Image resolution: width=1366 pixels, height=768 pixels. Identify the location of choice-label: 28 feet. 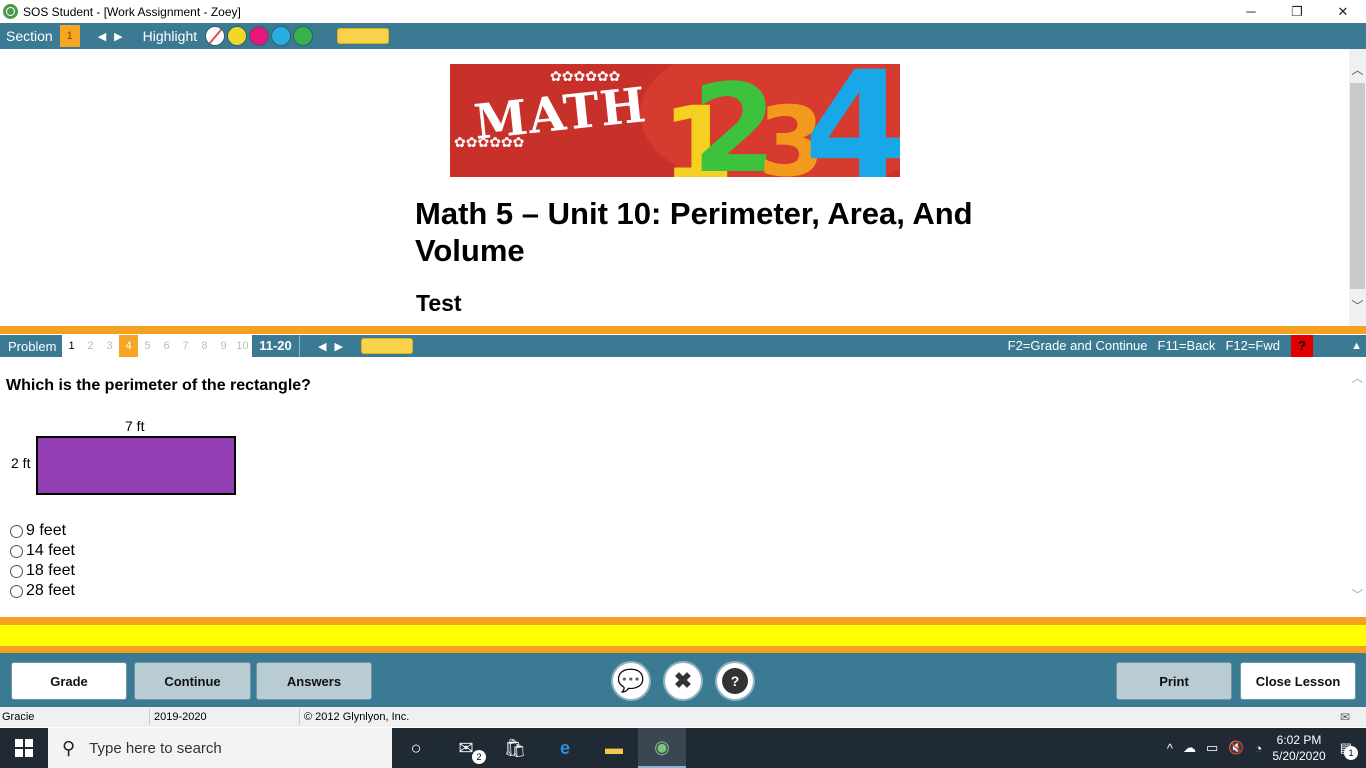
(50, 591).